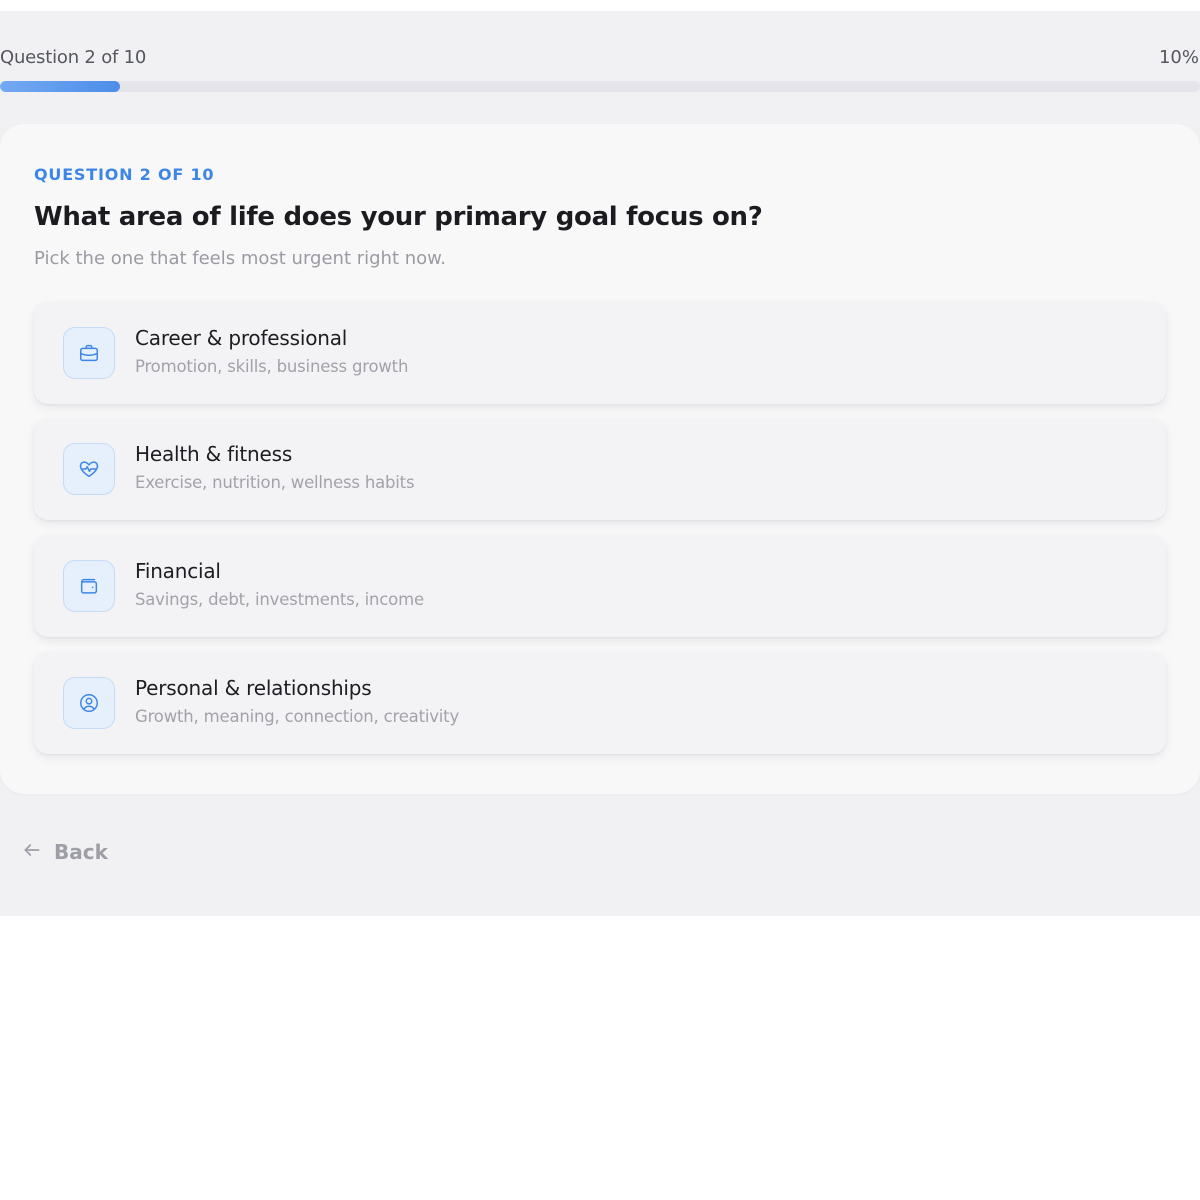  I want to click on progress-bar-fill, so click(60, 86).